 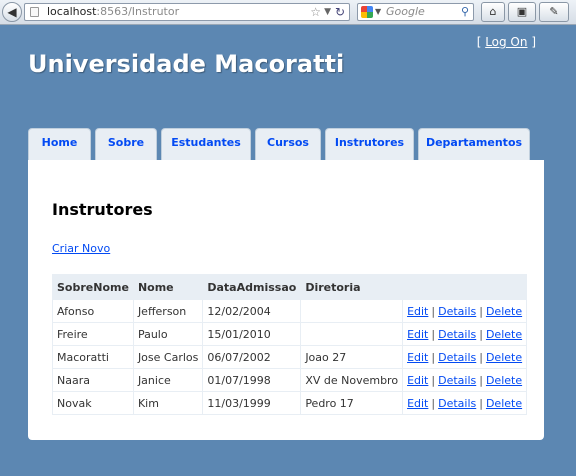 I want to click on google-icon, so click(x=367, y=12).